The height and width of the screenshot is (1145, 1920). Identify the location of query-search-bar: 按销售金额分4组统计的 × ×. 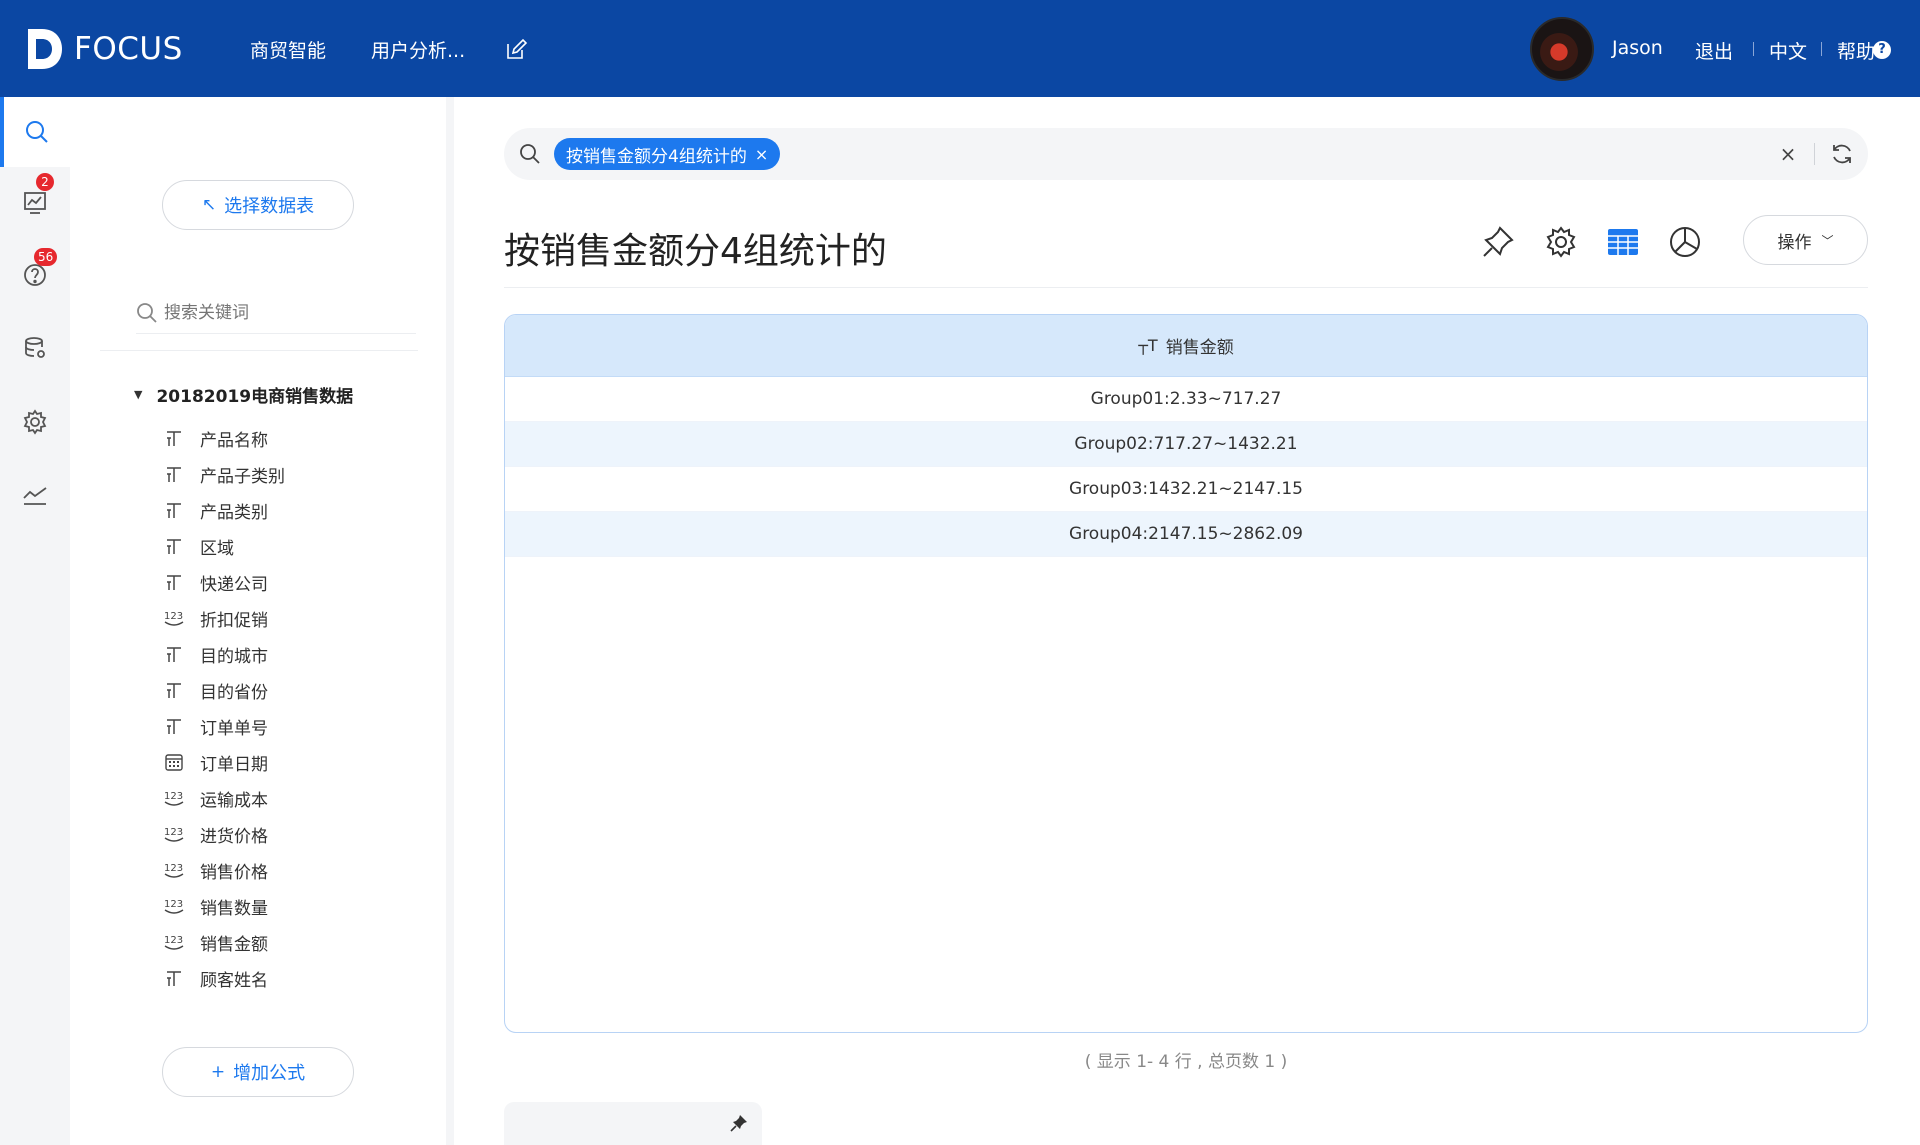
(1186, 154).